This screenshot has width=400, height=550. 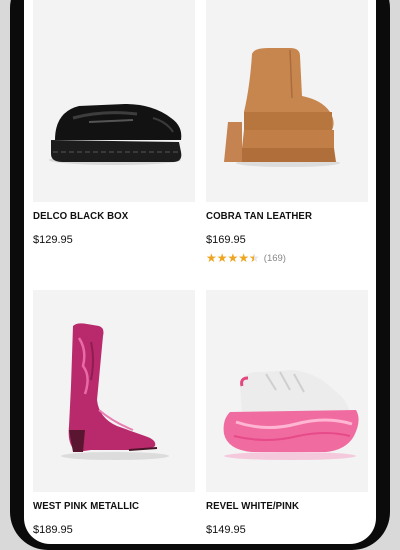 I want to click on product-name: DELCO BLACK BOX, so click(x=107, y=216).